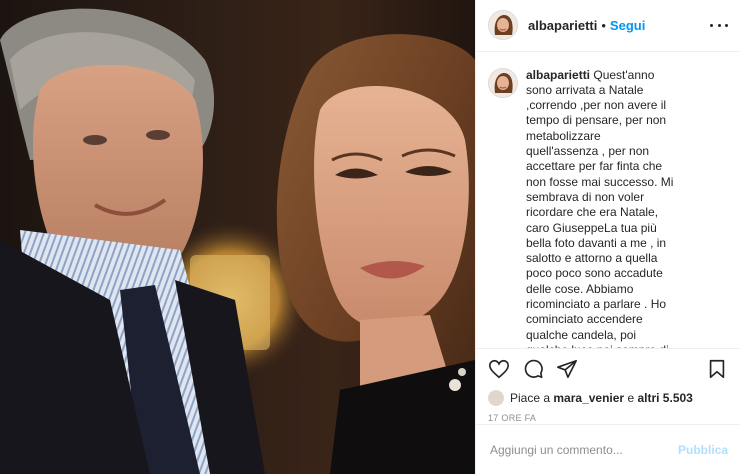  Describe the element at coordinates (631, 397) in the screenshot. I see `likes-connector: e` at that location.